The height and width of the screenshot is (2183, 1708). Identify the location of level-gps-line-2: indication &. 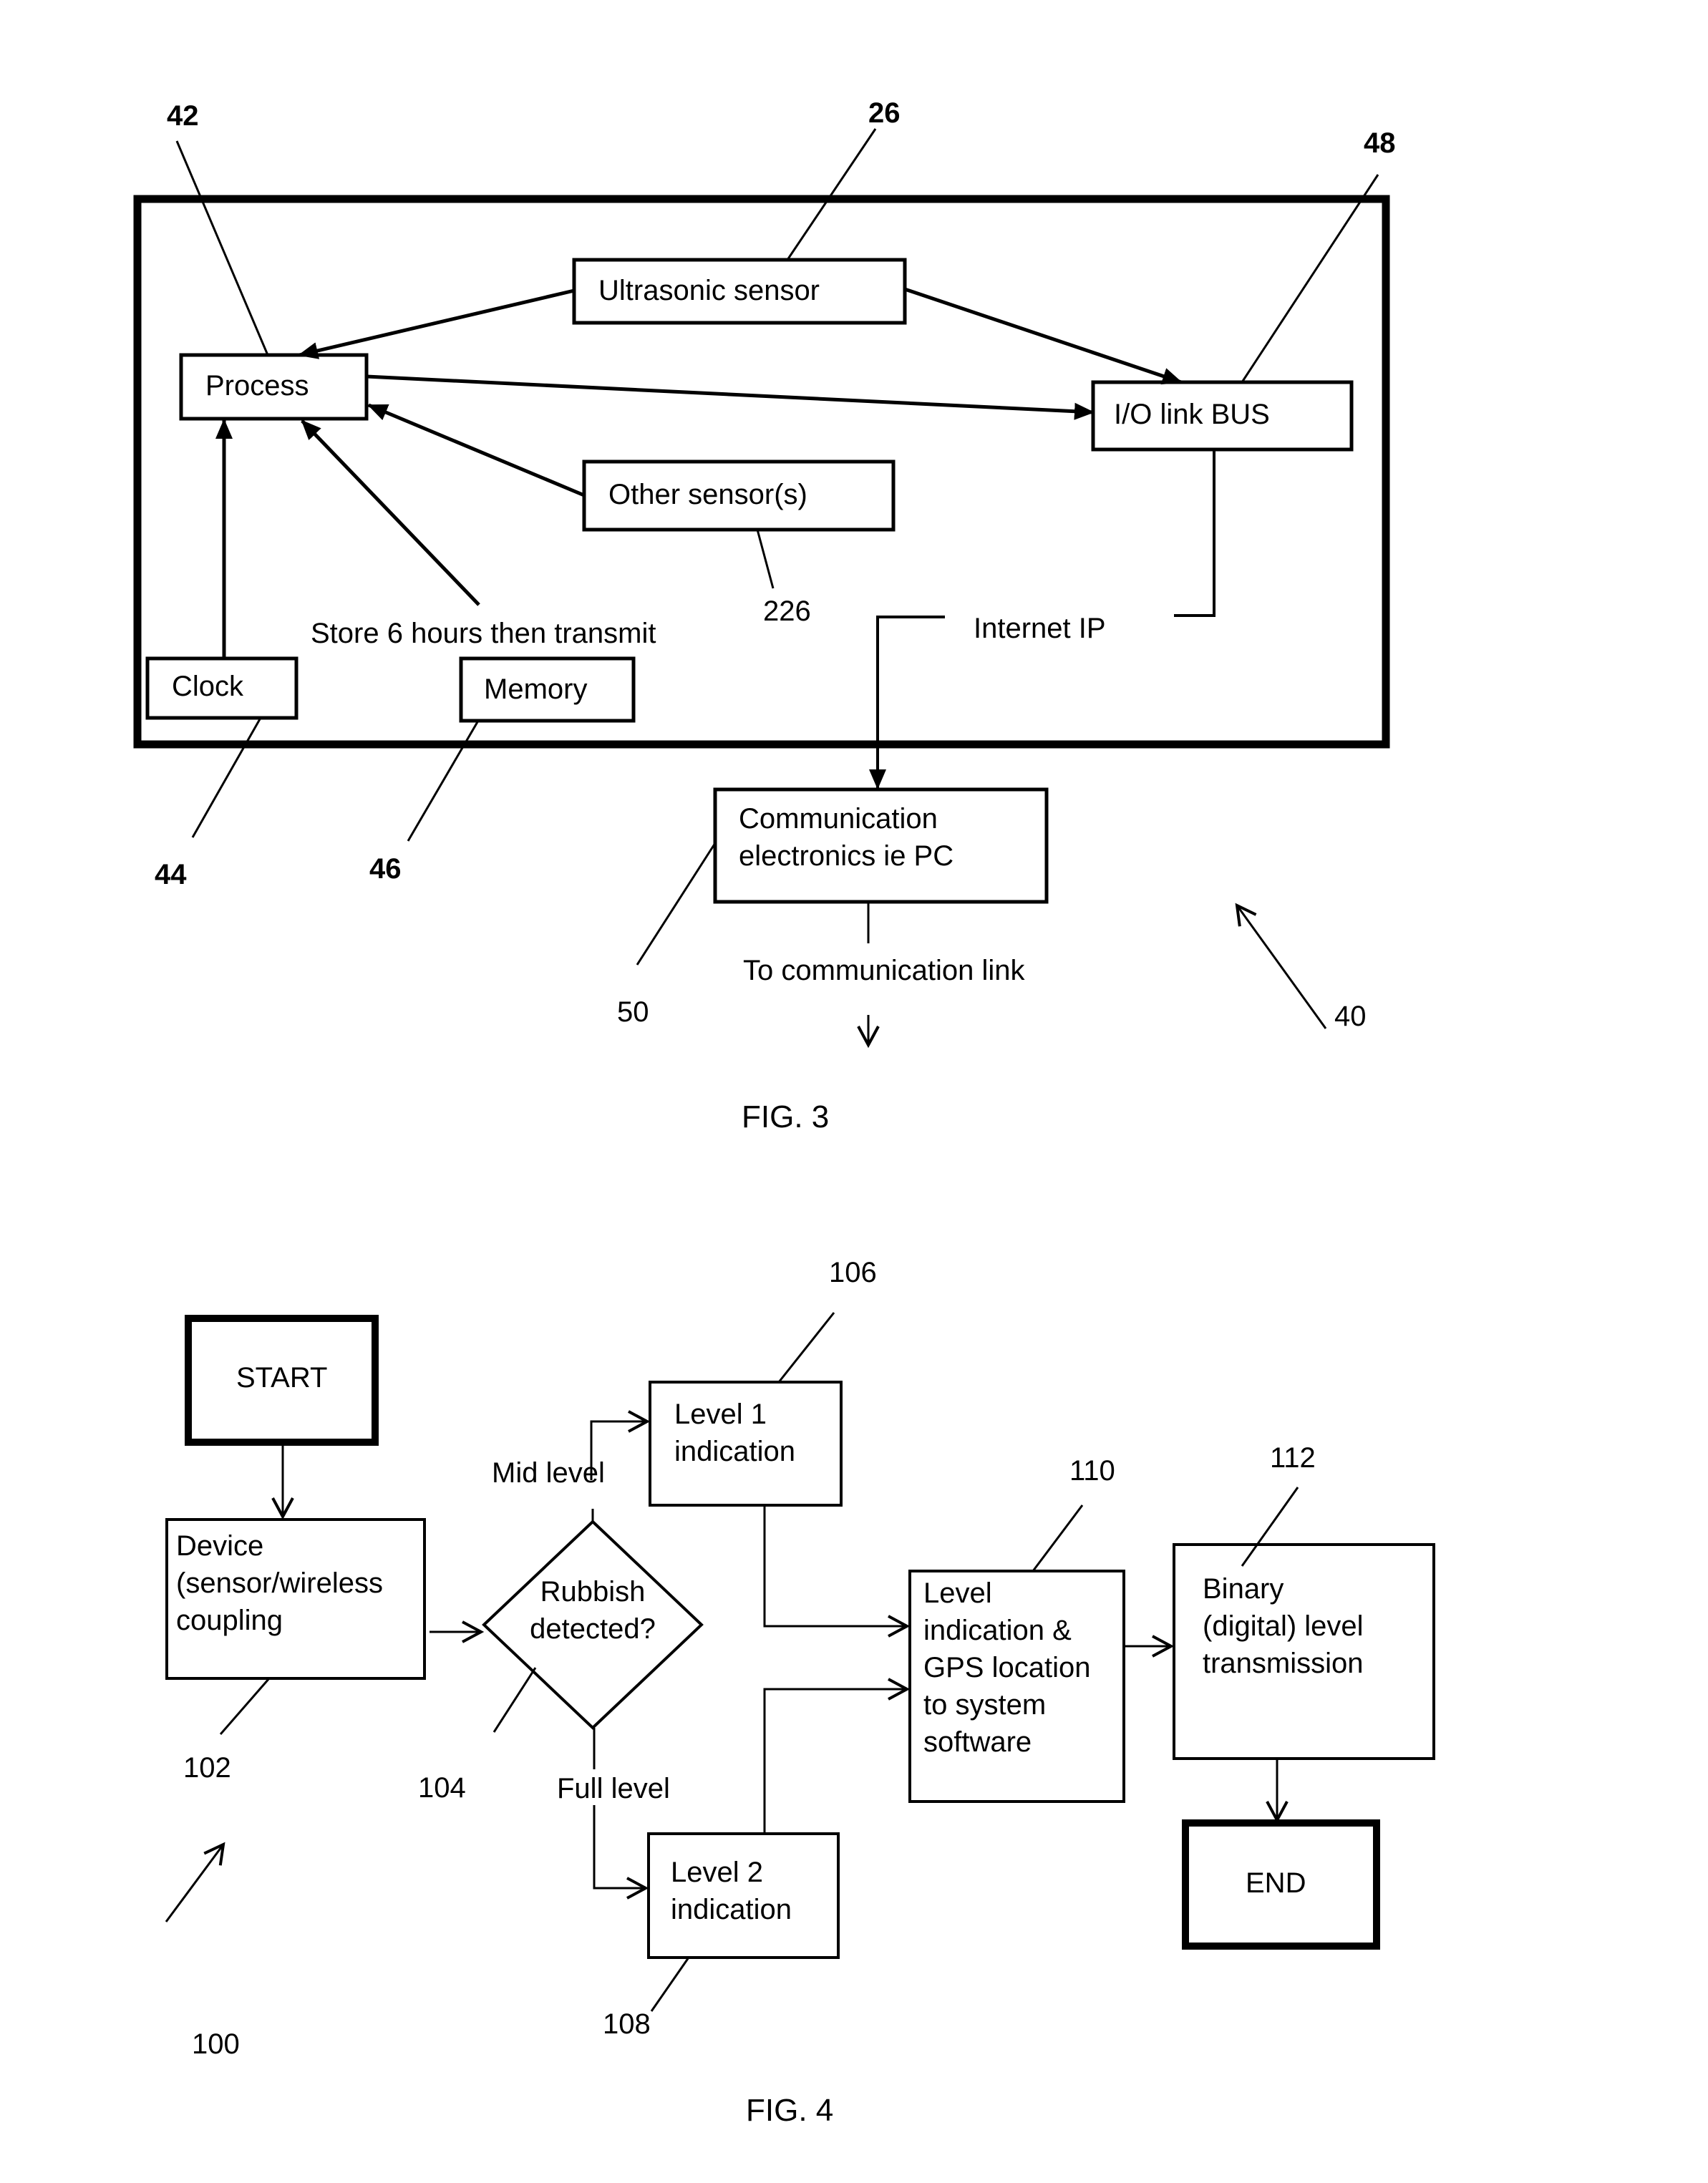
(998, 1630).